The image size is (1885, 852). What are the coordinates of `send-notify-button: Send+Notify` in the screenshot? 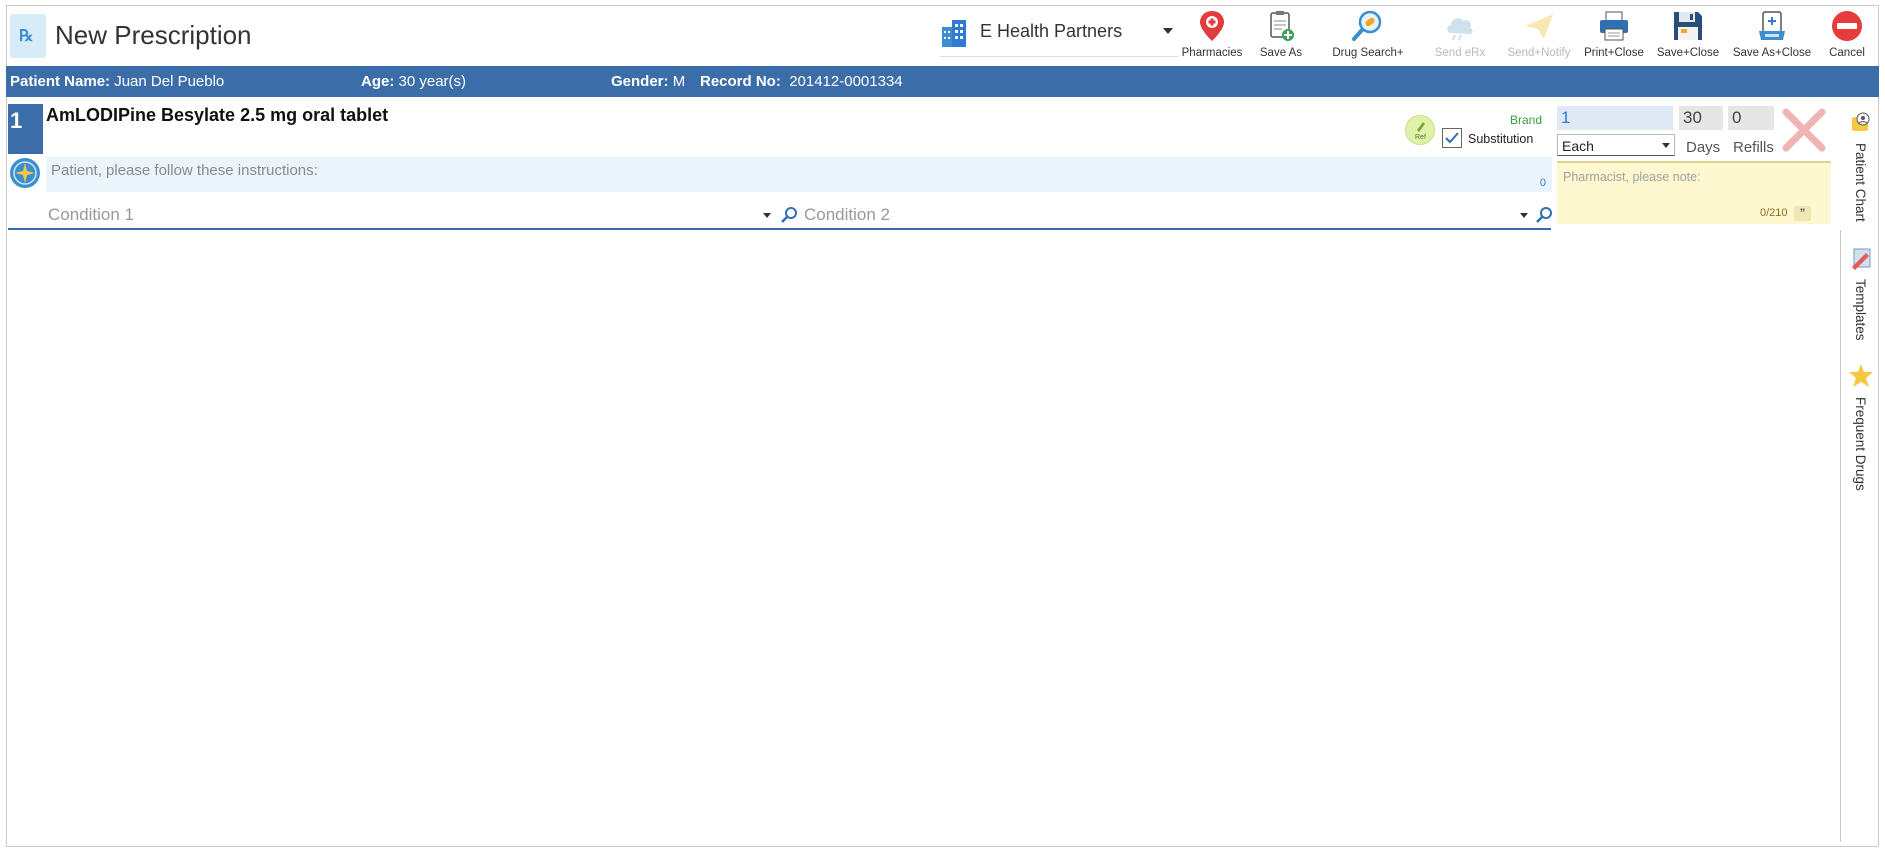 It's located at (1539, 34).